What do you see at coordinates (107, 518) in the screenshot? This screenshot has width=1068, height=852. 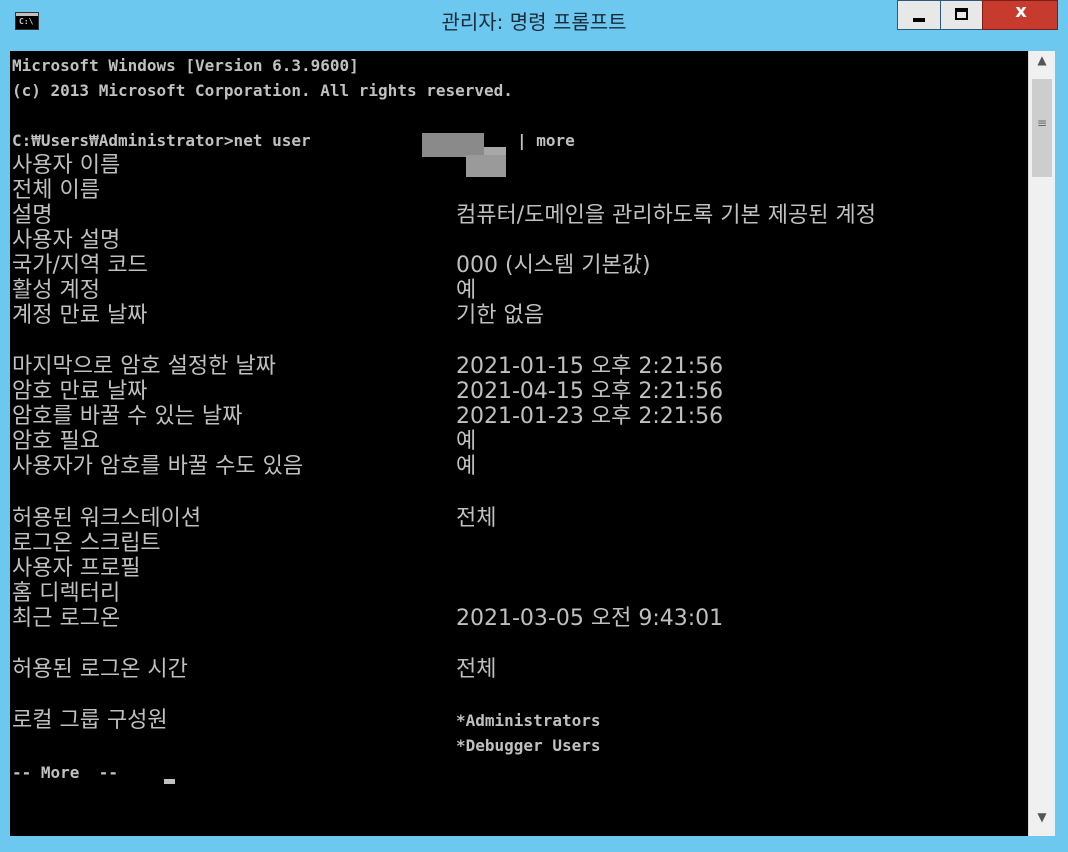 I see `field-label: 허용된 워크스테이션` at bounding box center [107, 518].